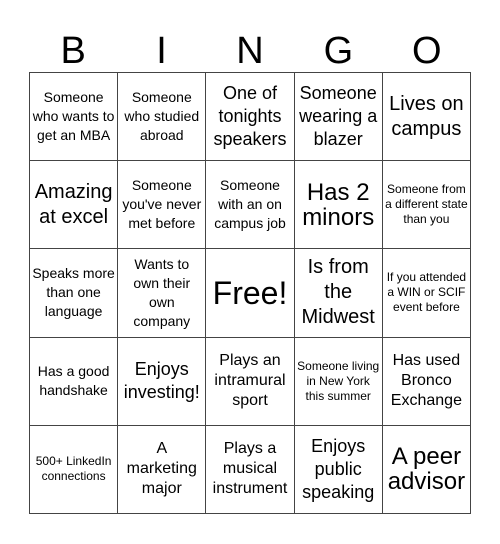 Image resolution: width=500 pixels, height=544 pixels. I want to click on bingo-cell-text: Has a good handshake, so click(73, 381).